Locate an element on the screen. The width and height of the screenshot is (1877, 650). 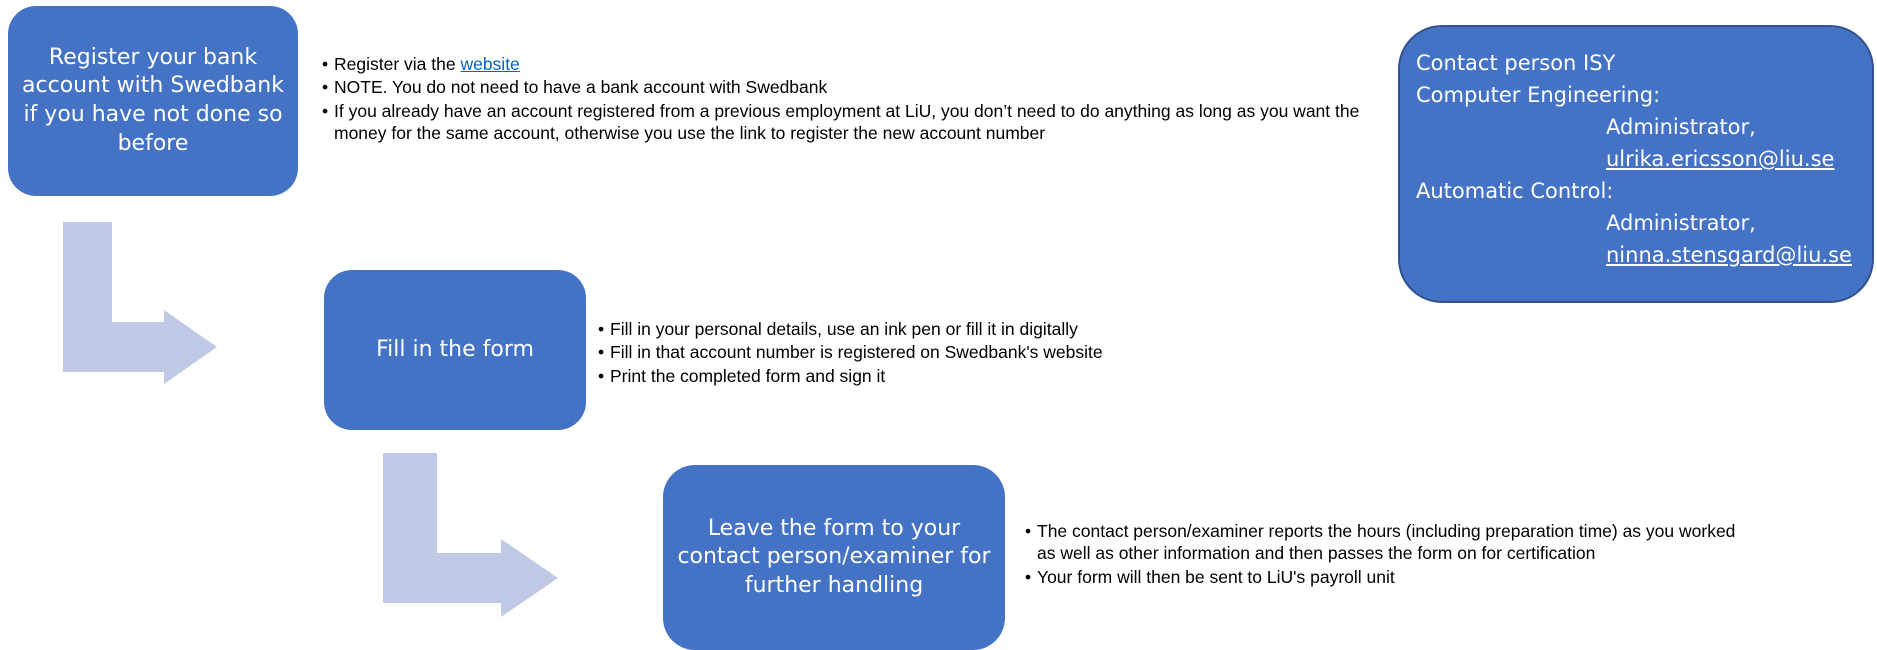
list-item: Register via the website is located at coordinates (867, 64).